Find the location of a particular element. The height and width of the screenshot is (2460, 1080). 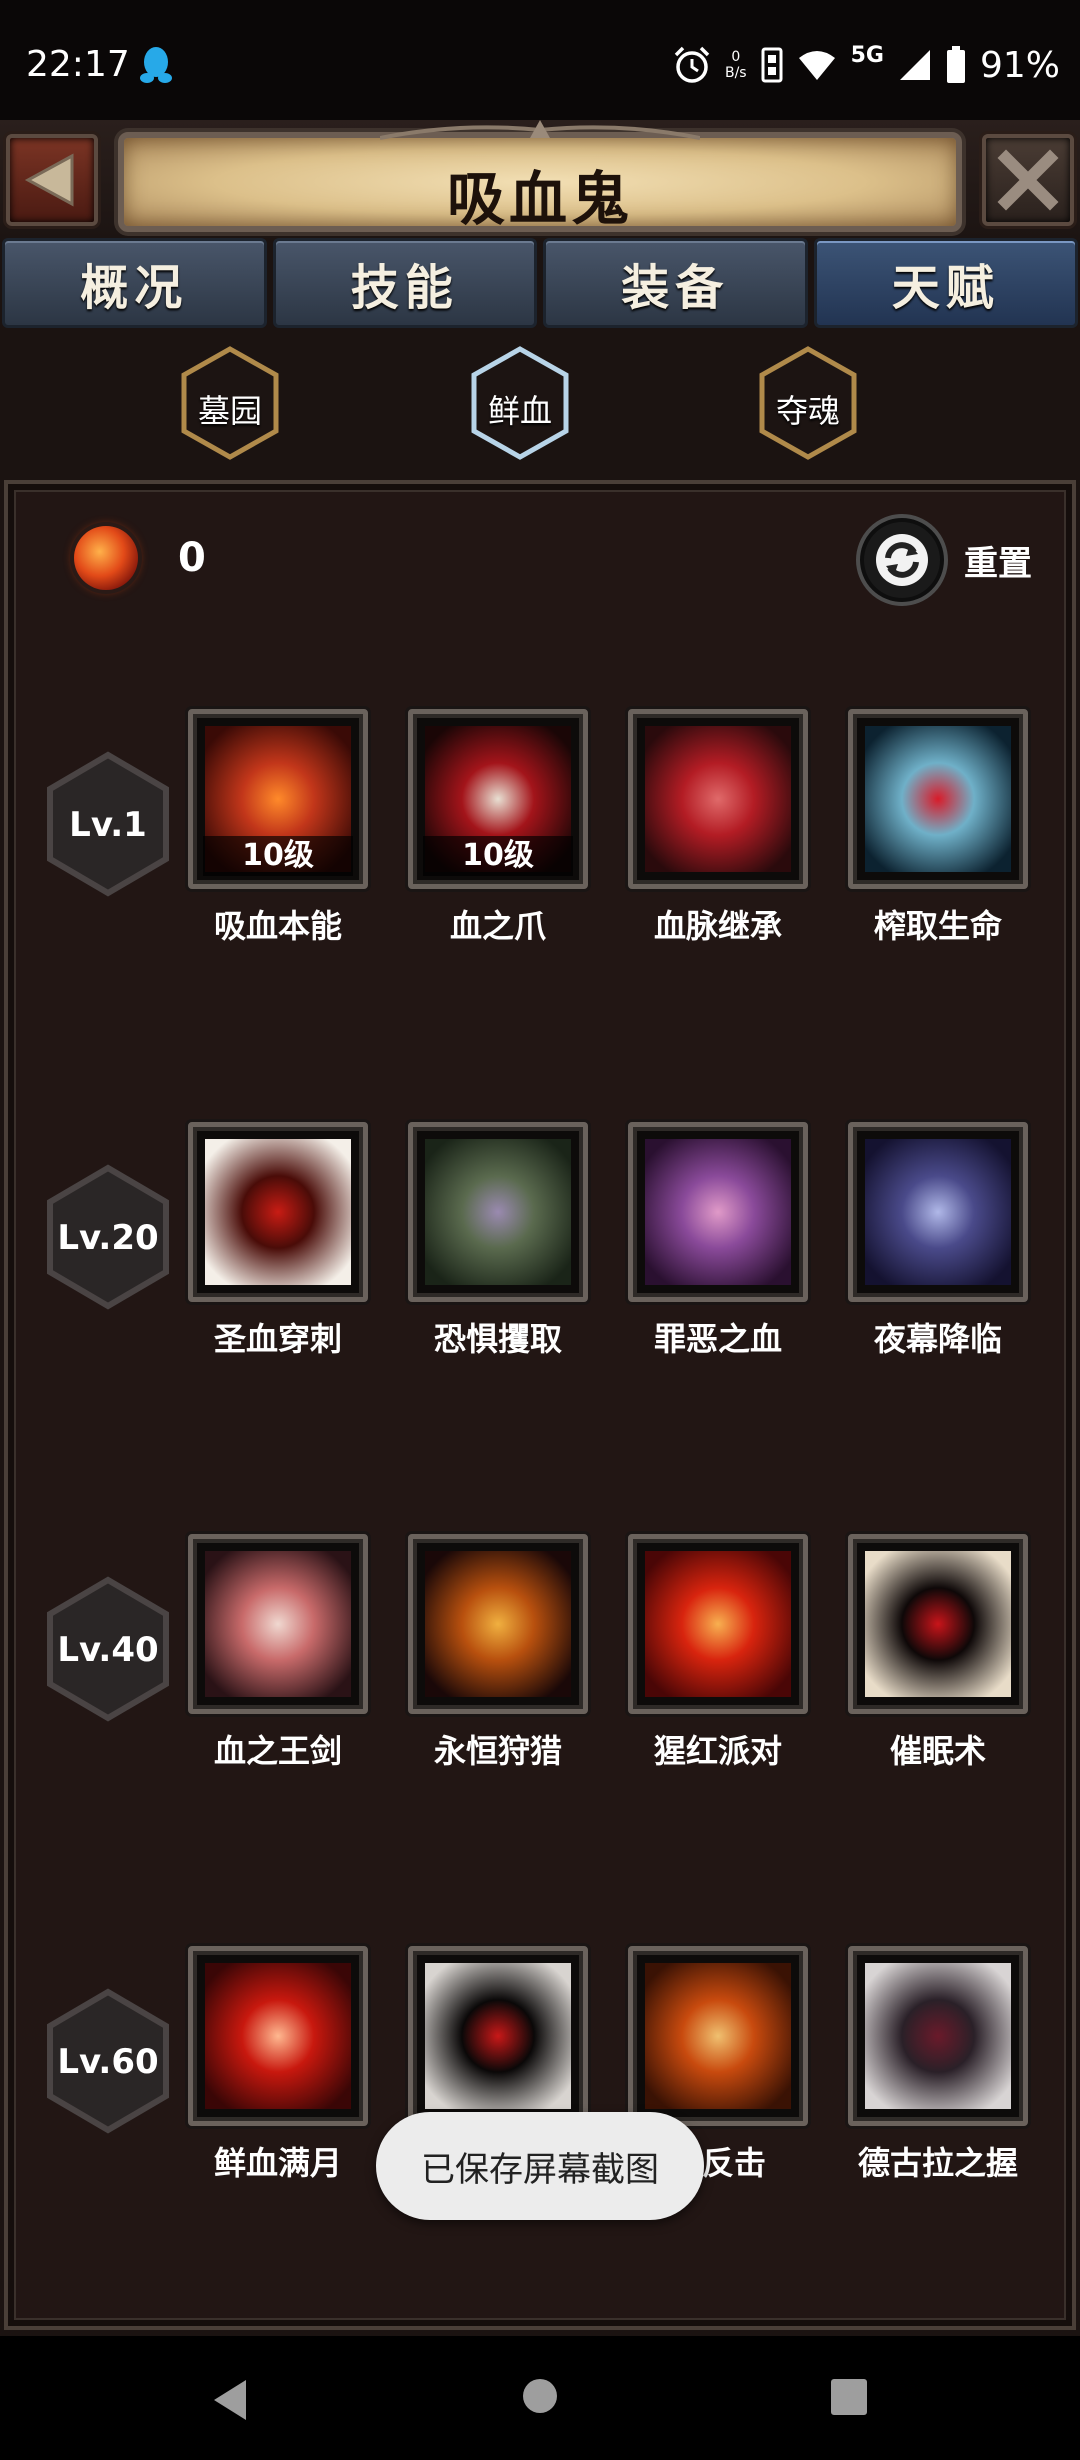

talent-skill: 罪恶之血 is located at coordinates (718, 1241).